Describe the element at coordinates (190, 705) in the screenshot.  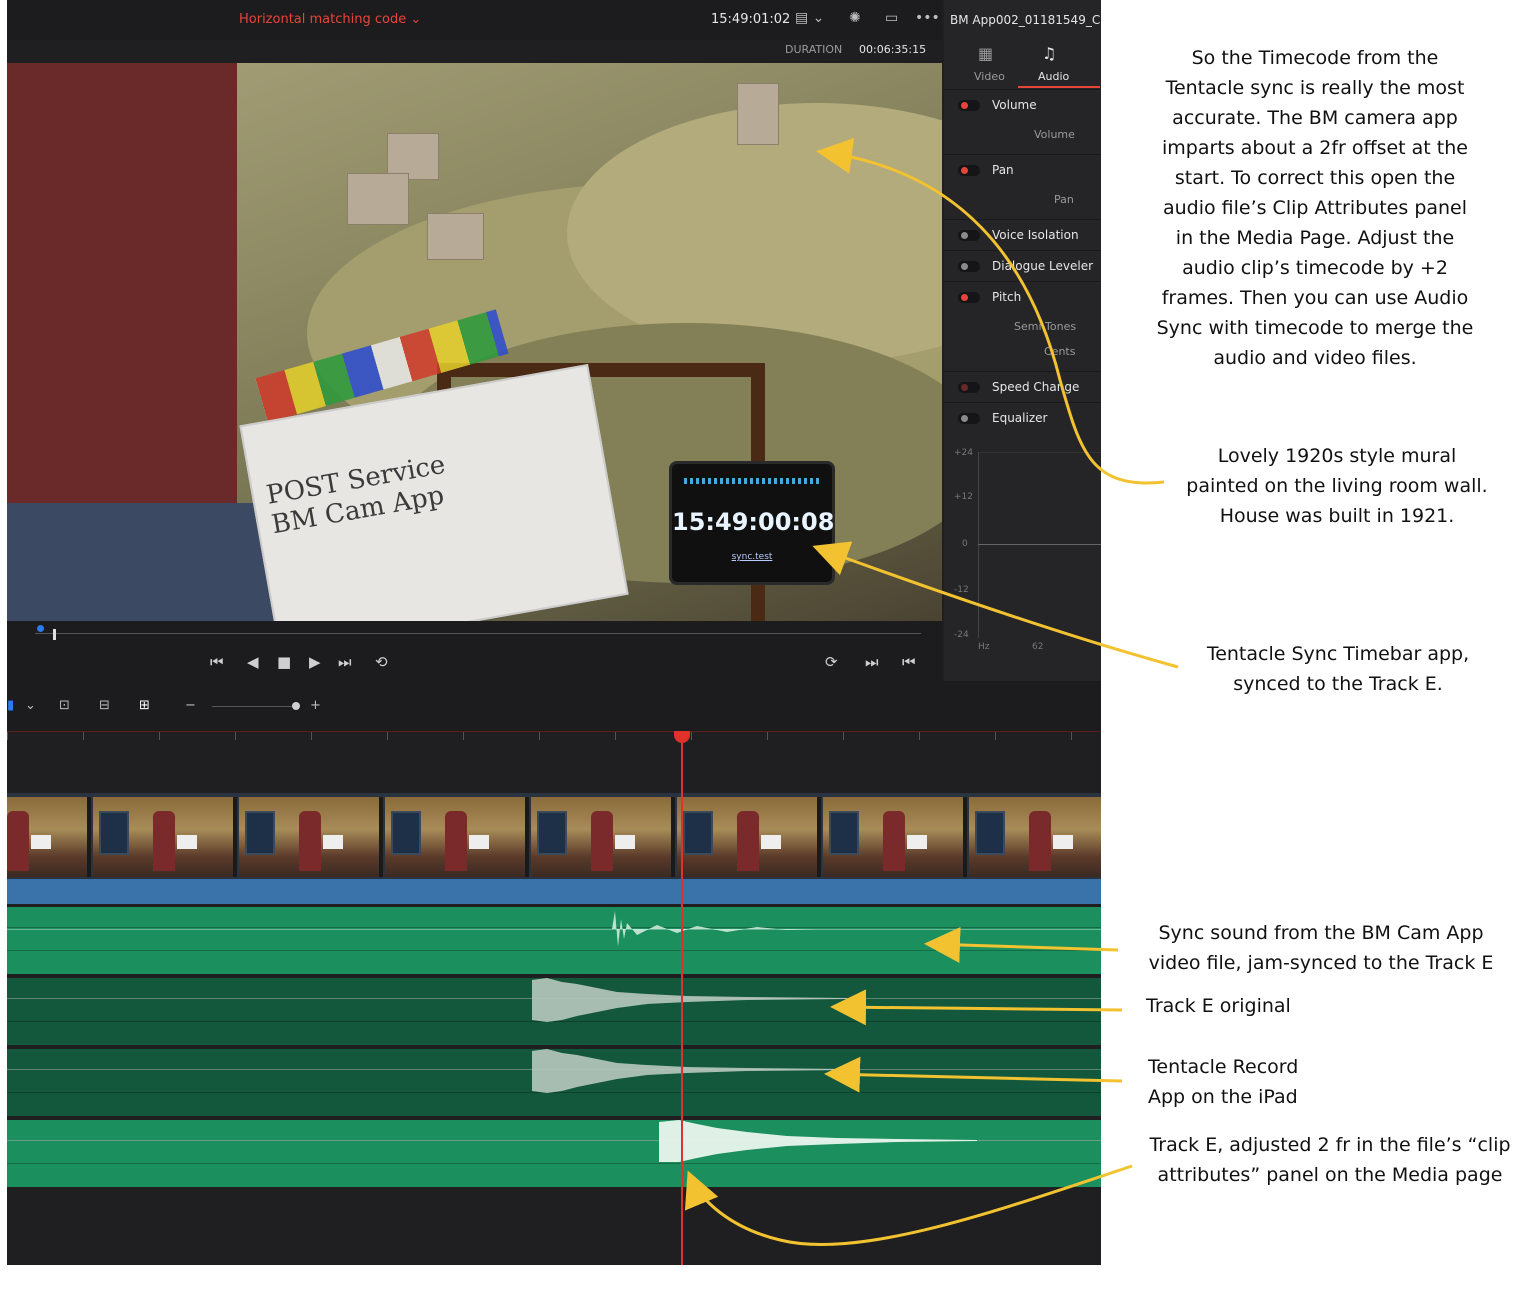
I see `zoom-out-icon: −` at that location.